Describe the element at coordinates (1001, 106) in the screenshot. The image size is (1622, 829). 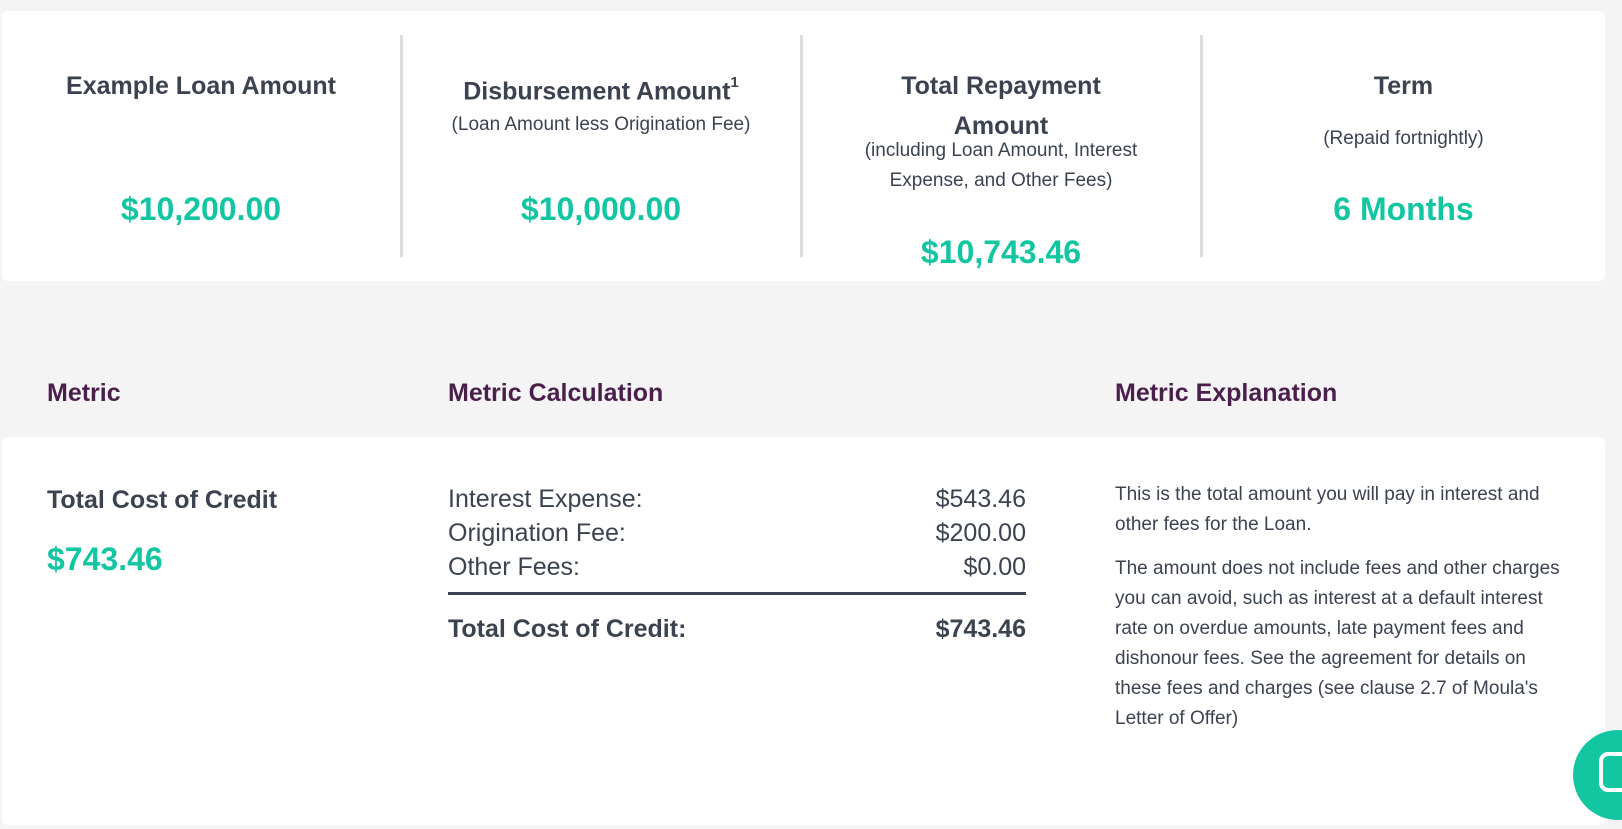
I see `repayment-title: Total Repayment Amount` at that location.